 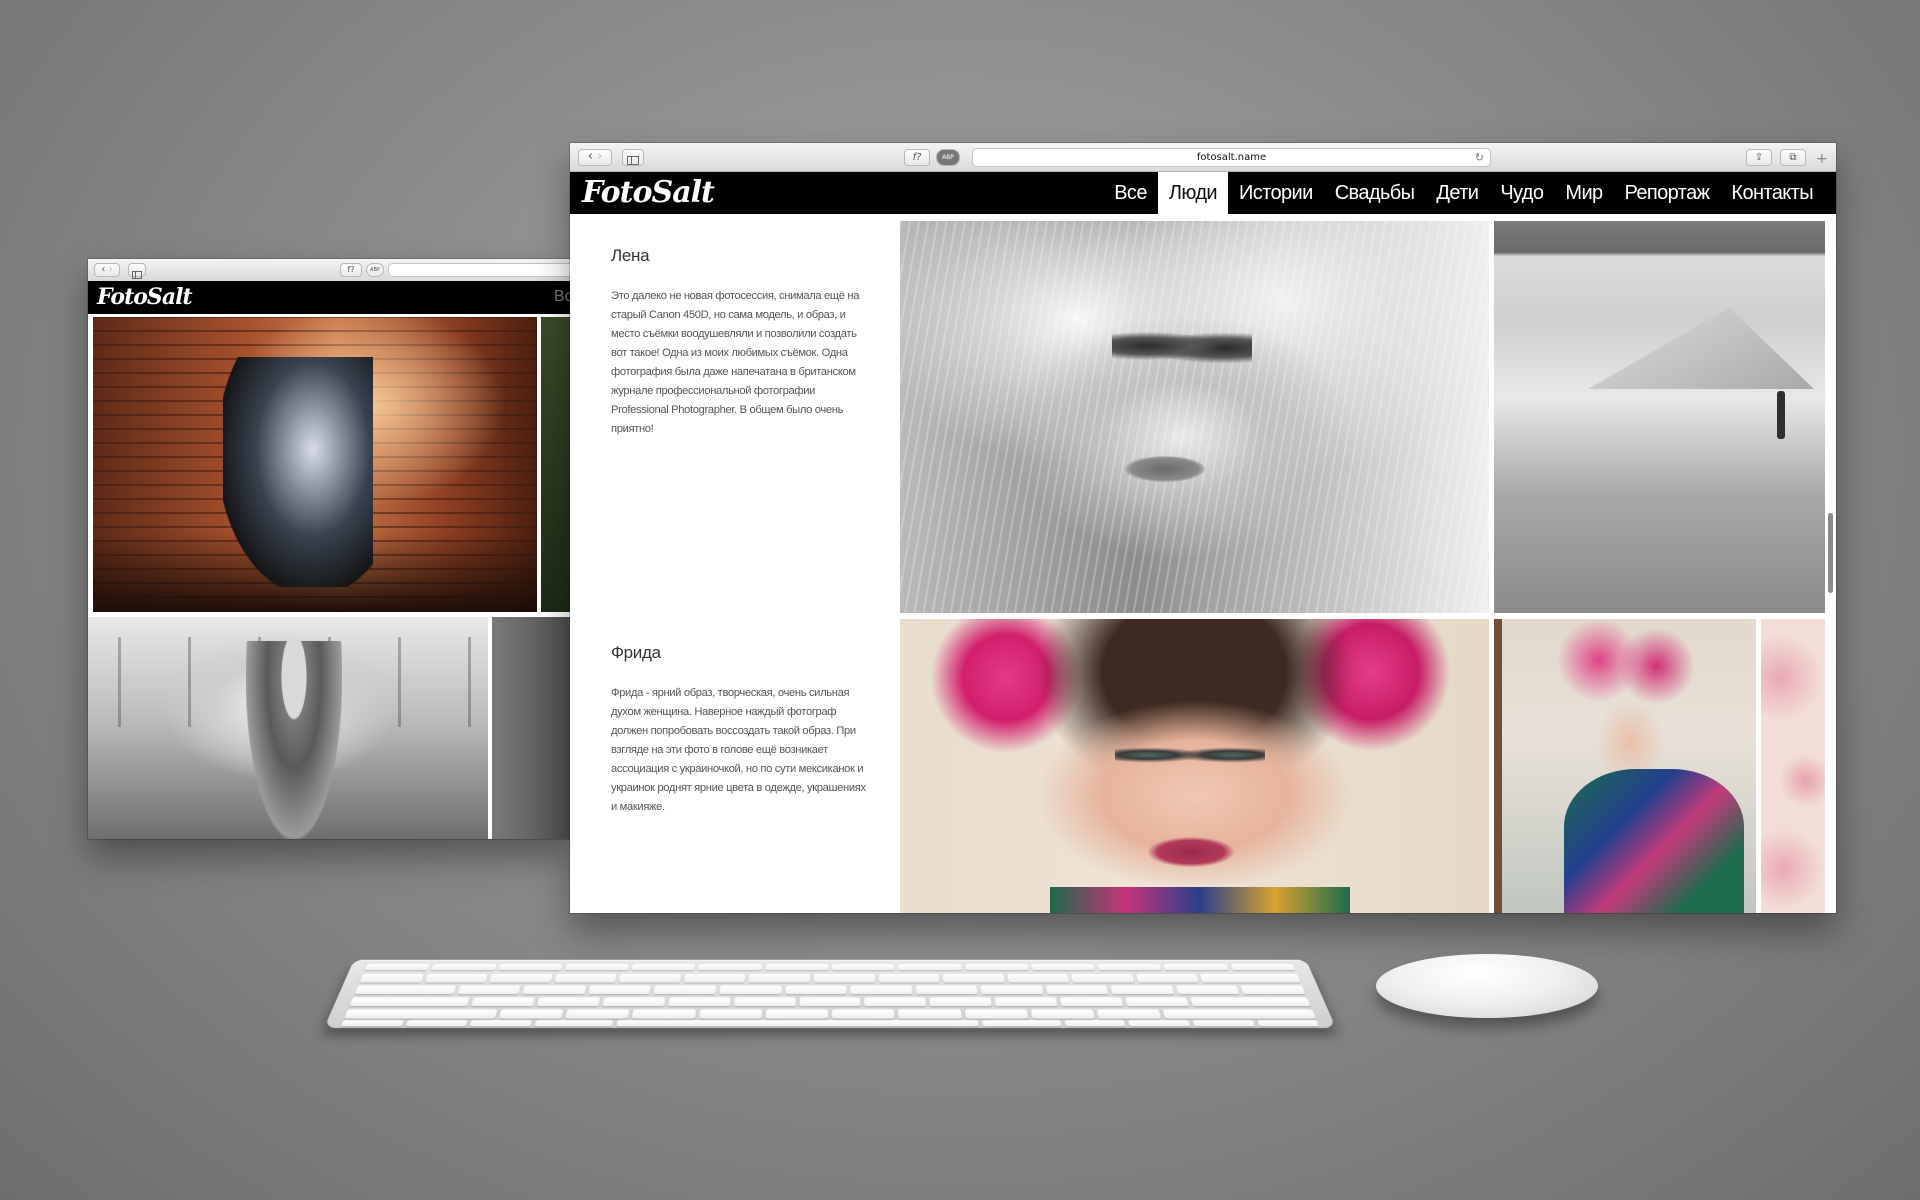 I want to click on photo-frida-dress, so click(x=1654, y=841).